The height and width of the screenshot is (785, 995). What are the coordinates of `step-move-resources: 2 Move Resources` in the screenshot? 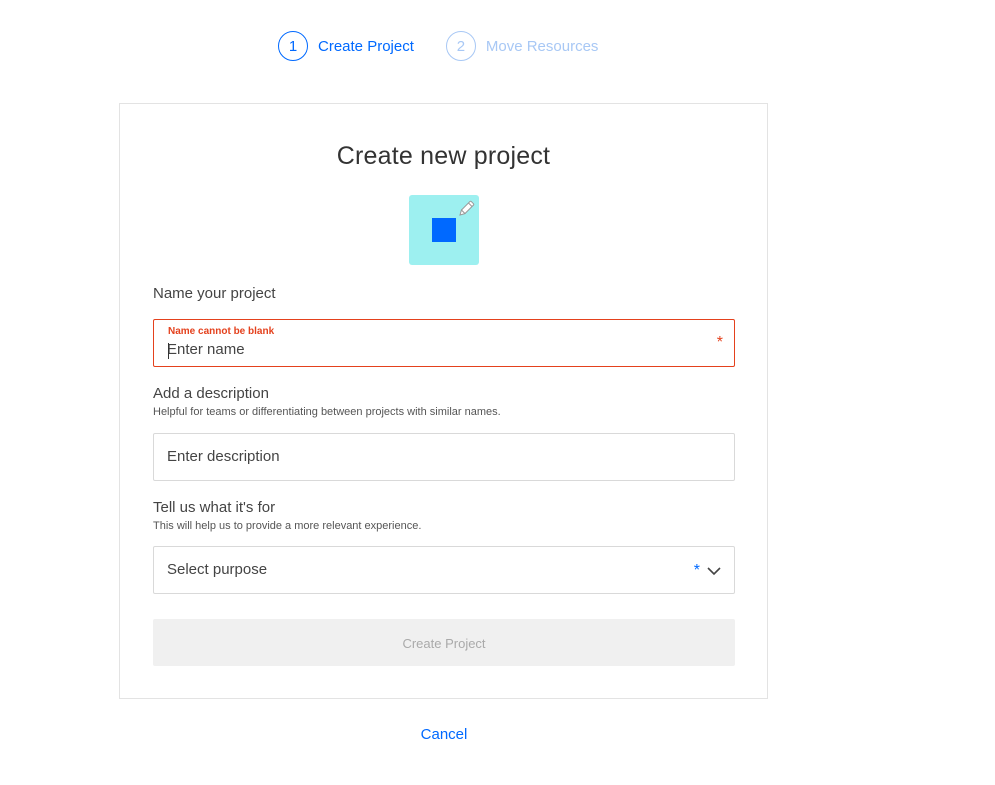 It's located at (522, 46).